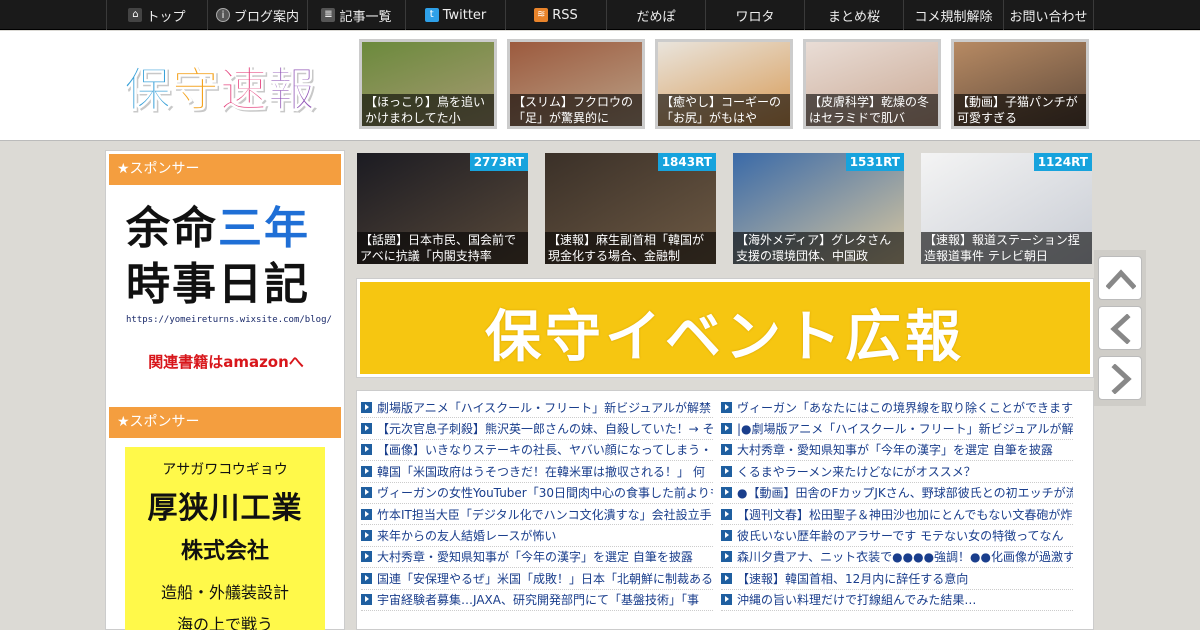 This screenshot has width=1200, height=630. Describe the element at coordinates (225, 422) in the screenshot. I see `sponsor-heading-2: ★スポンサー` at that location.